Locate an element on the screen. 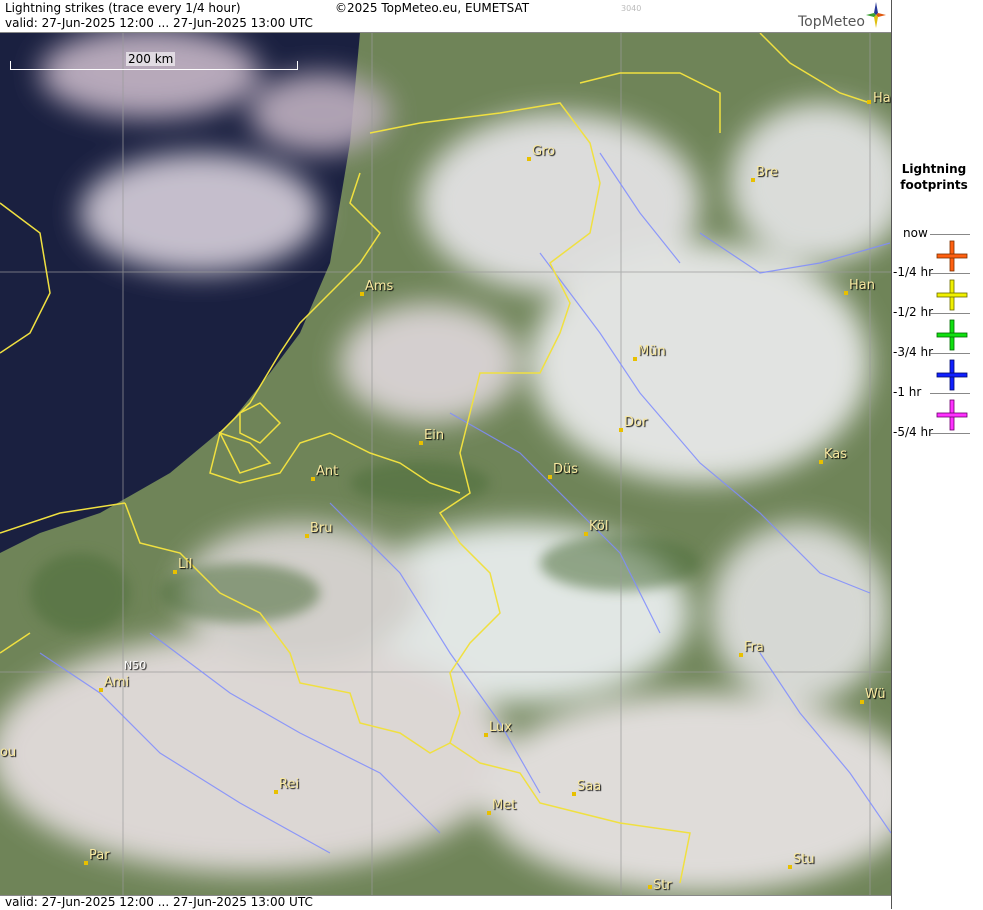 The image size is (983, 910). legend-label-quarter: -1/4 hr is located at coordinates (913, 272).